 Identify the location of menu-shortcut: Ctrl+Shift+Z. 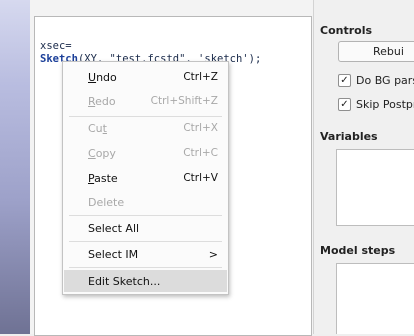
(184, 101).